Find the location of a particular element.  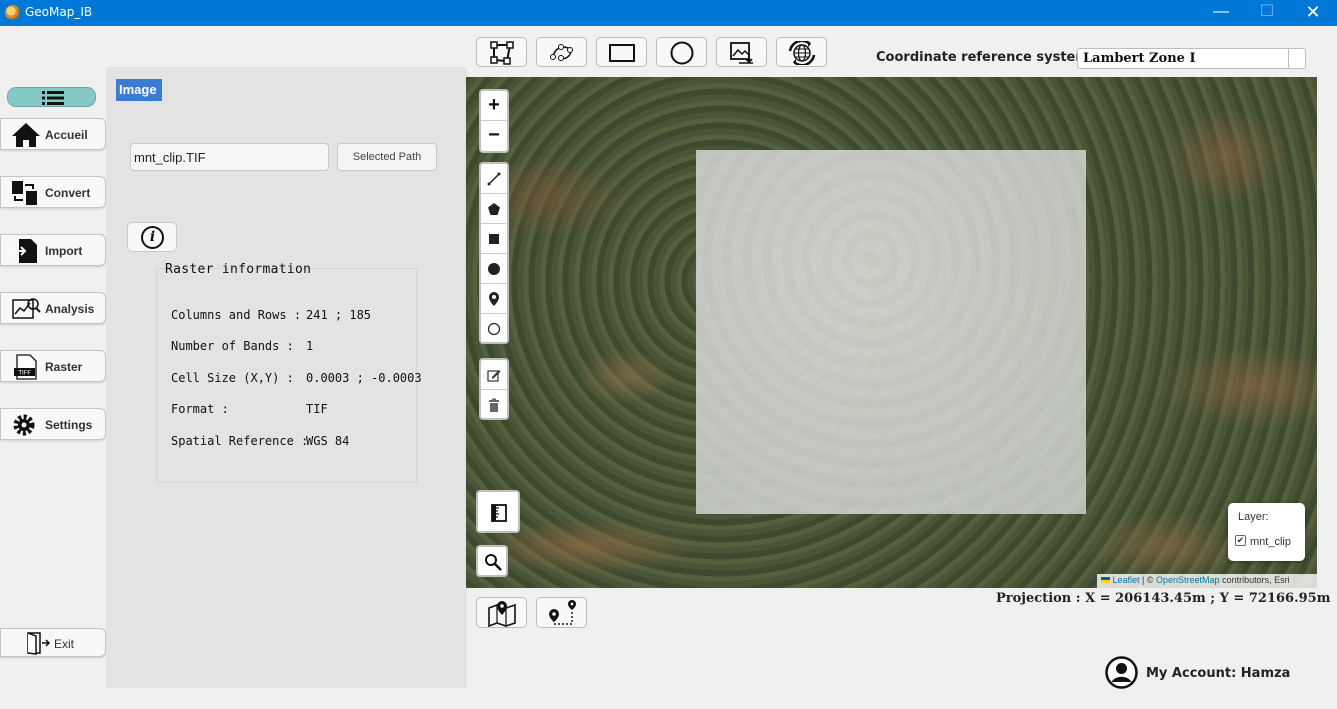

route-pins-icon is located at coordinates (562, 612).